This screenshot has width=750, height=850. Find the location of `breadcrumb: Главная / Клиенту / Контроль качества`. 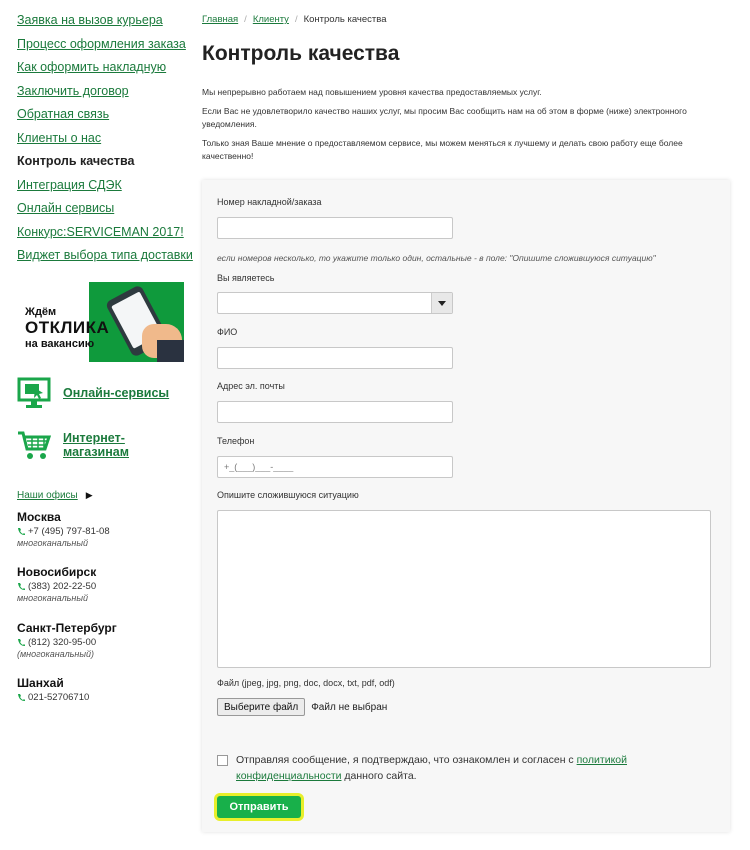

breadcrumb: Главная / Клиенту / Контроль качества is located at coordinates (294, 19).